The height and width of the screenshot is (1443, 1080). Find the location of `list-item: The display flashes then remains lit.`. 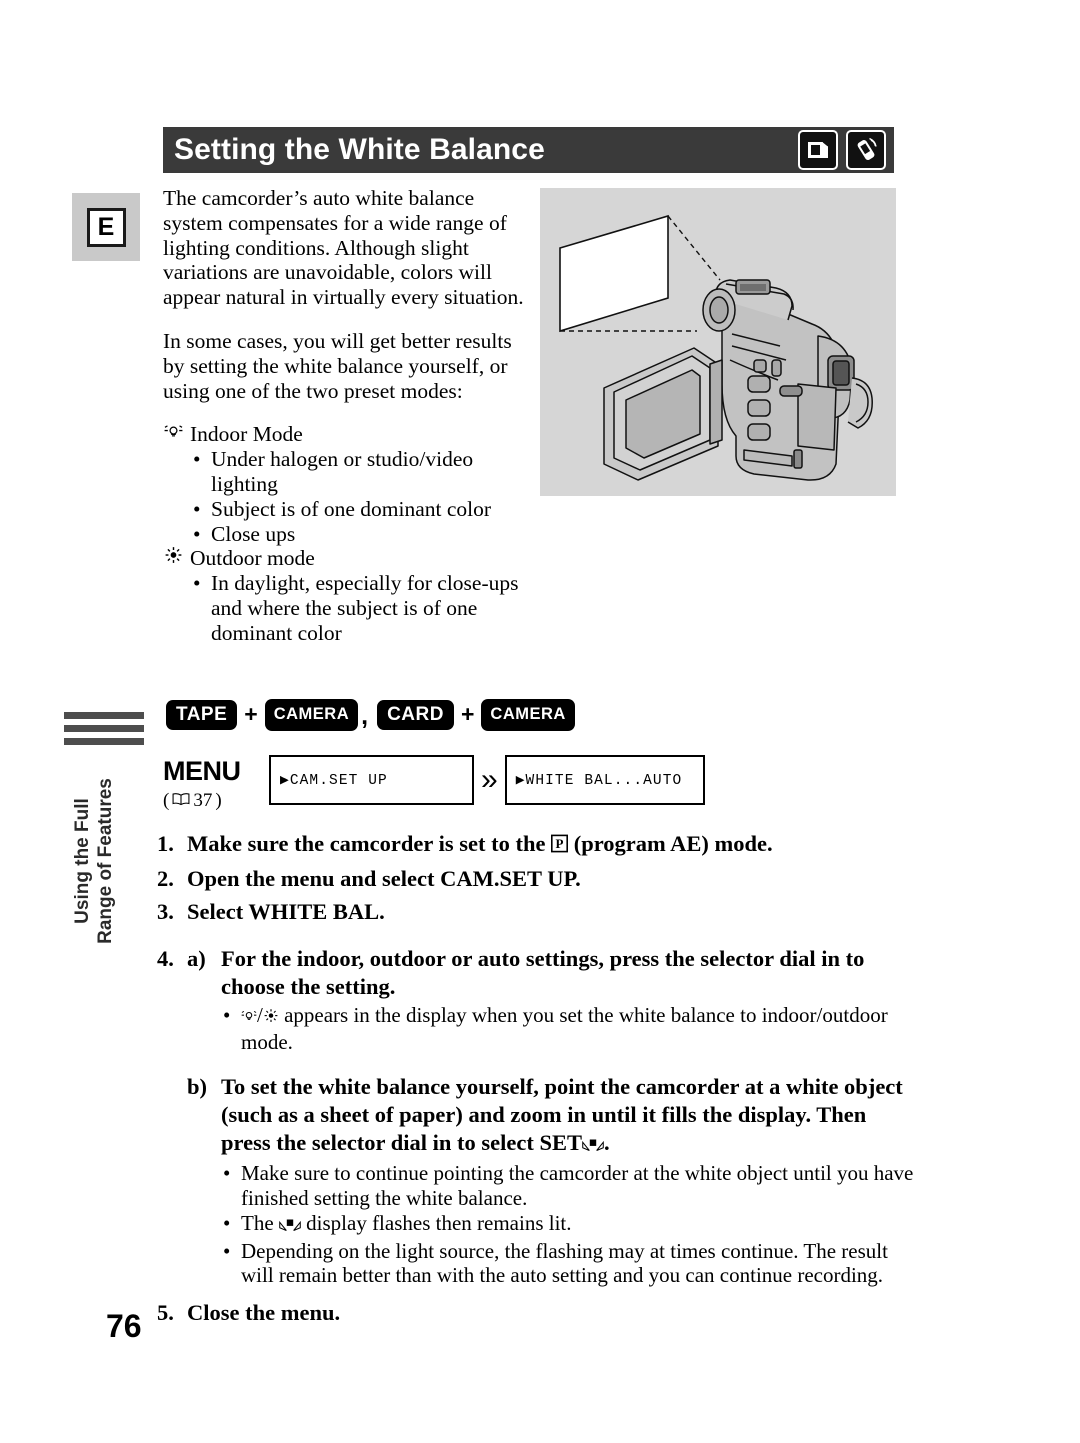

list-item: The display flashes then remains lit. is located at coordinates (569, 1224).